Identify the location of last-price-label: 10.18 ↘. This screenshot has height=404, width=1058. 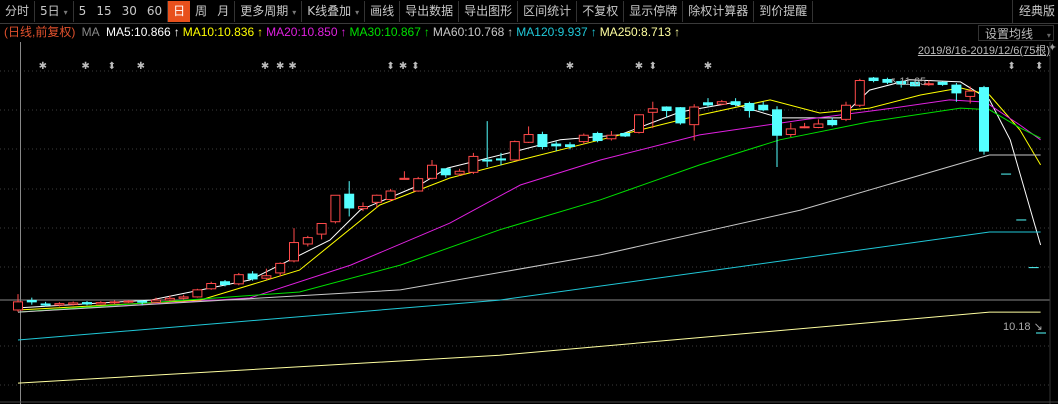
(1023, 326).